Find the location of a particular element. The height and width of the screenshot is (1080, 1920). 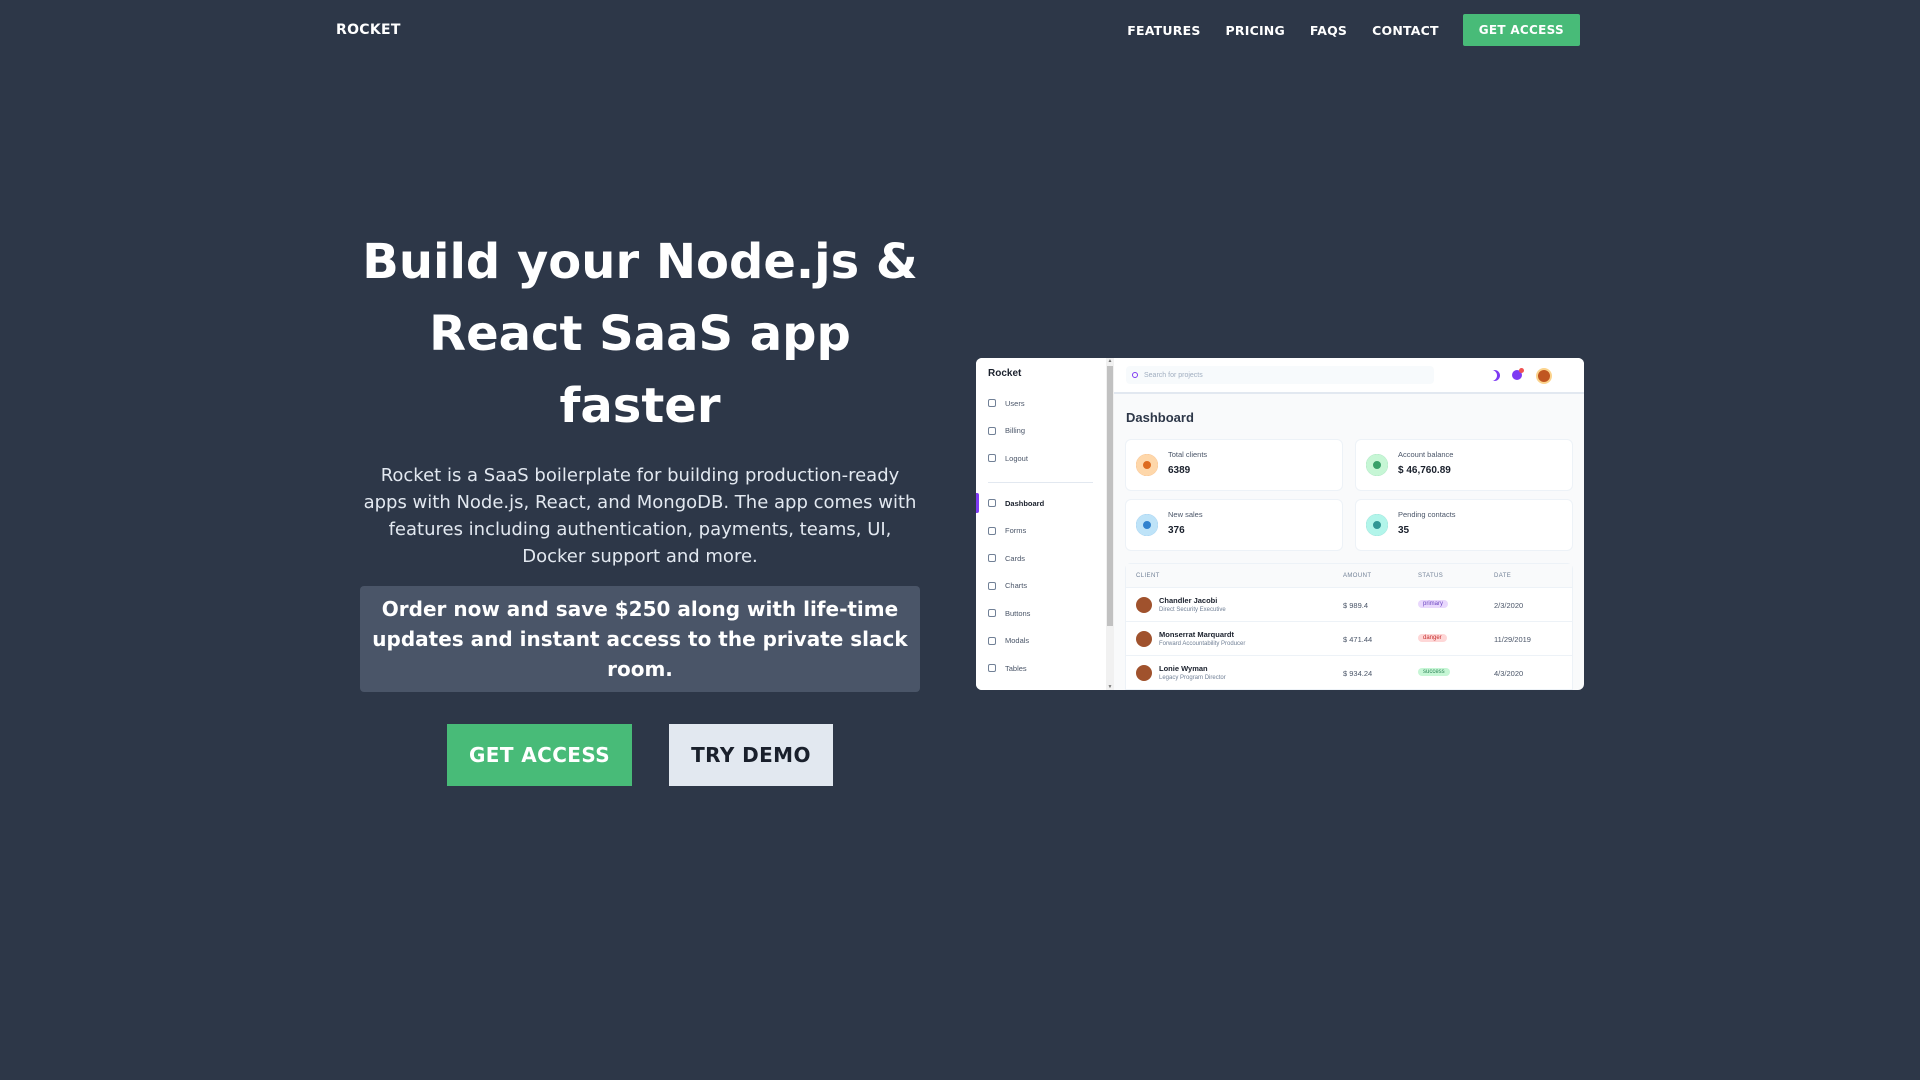

sidebar-item-label: Users is located at coordinates (1015, 403).